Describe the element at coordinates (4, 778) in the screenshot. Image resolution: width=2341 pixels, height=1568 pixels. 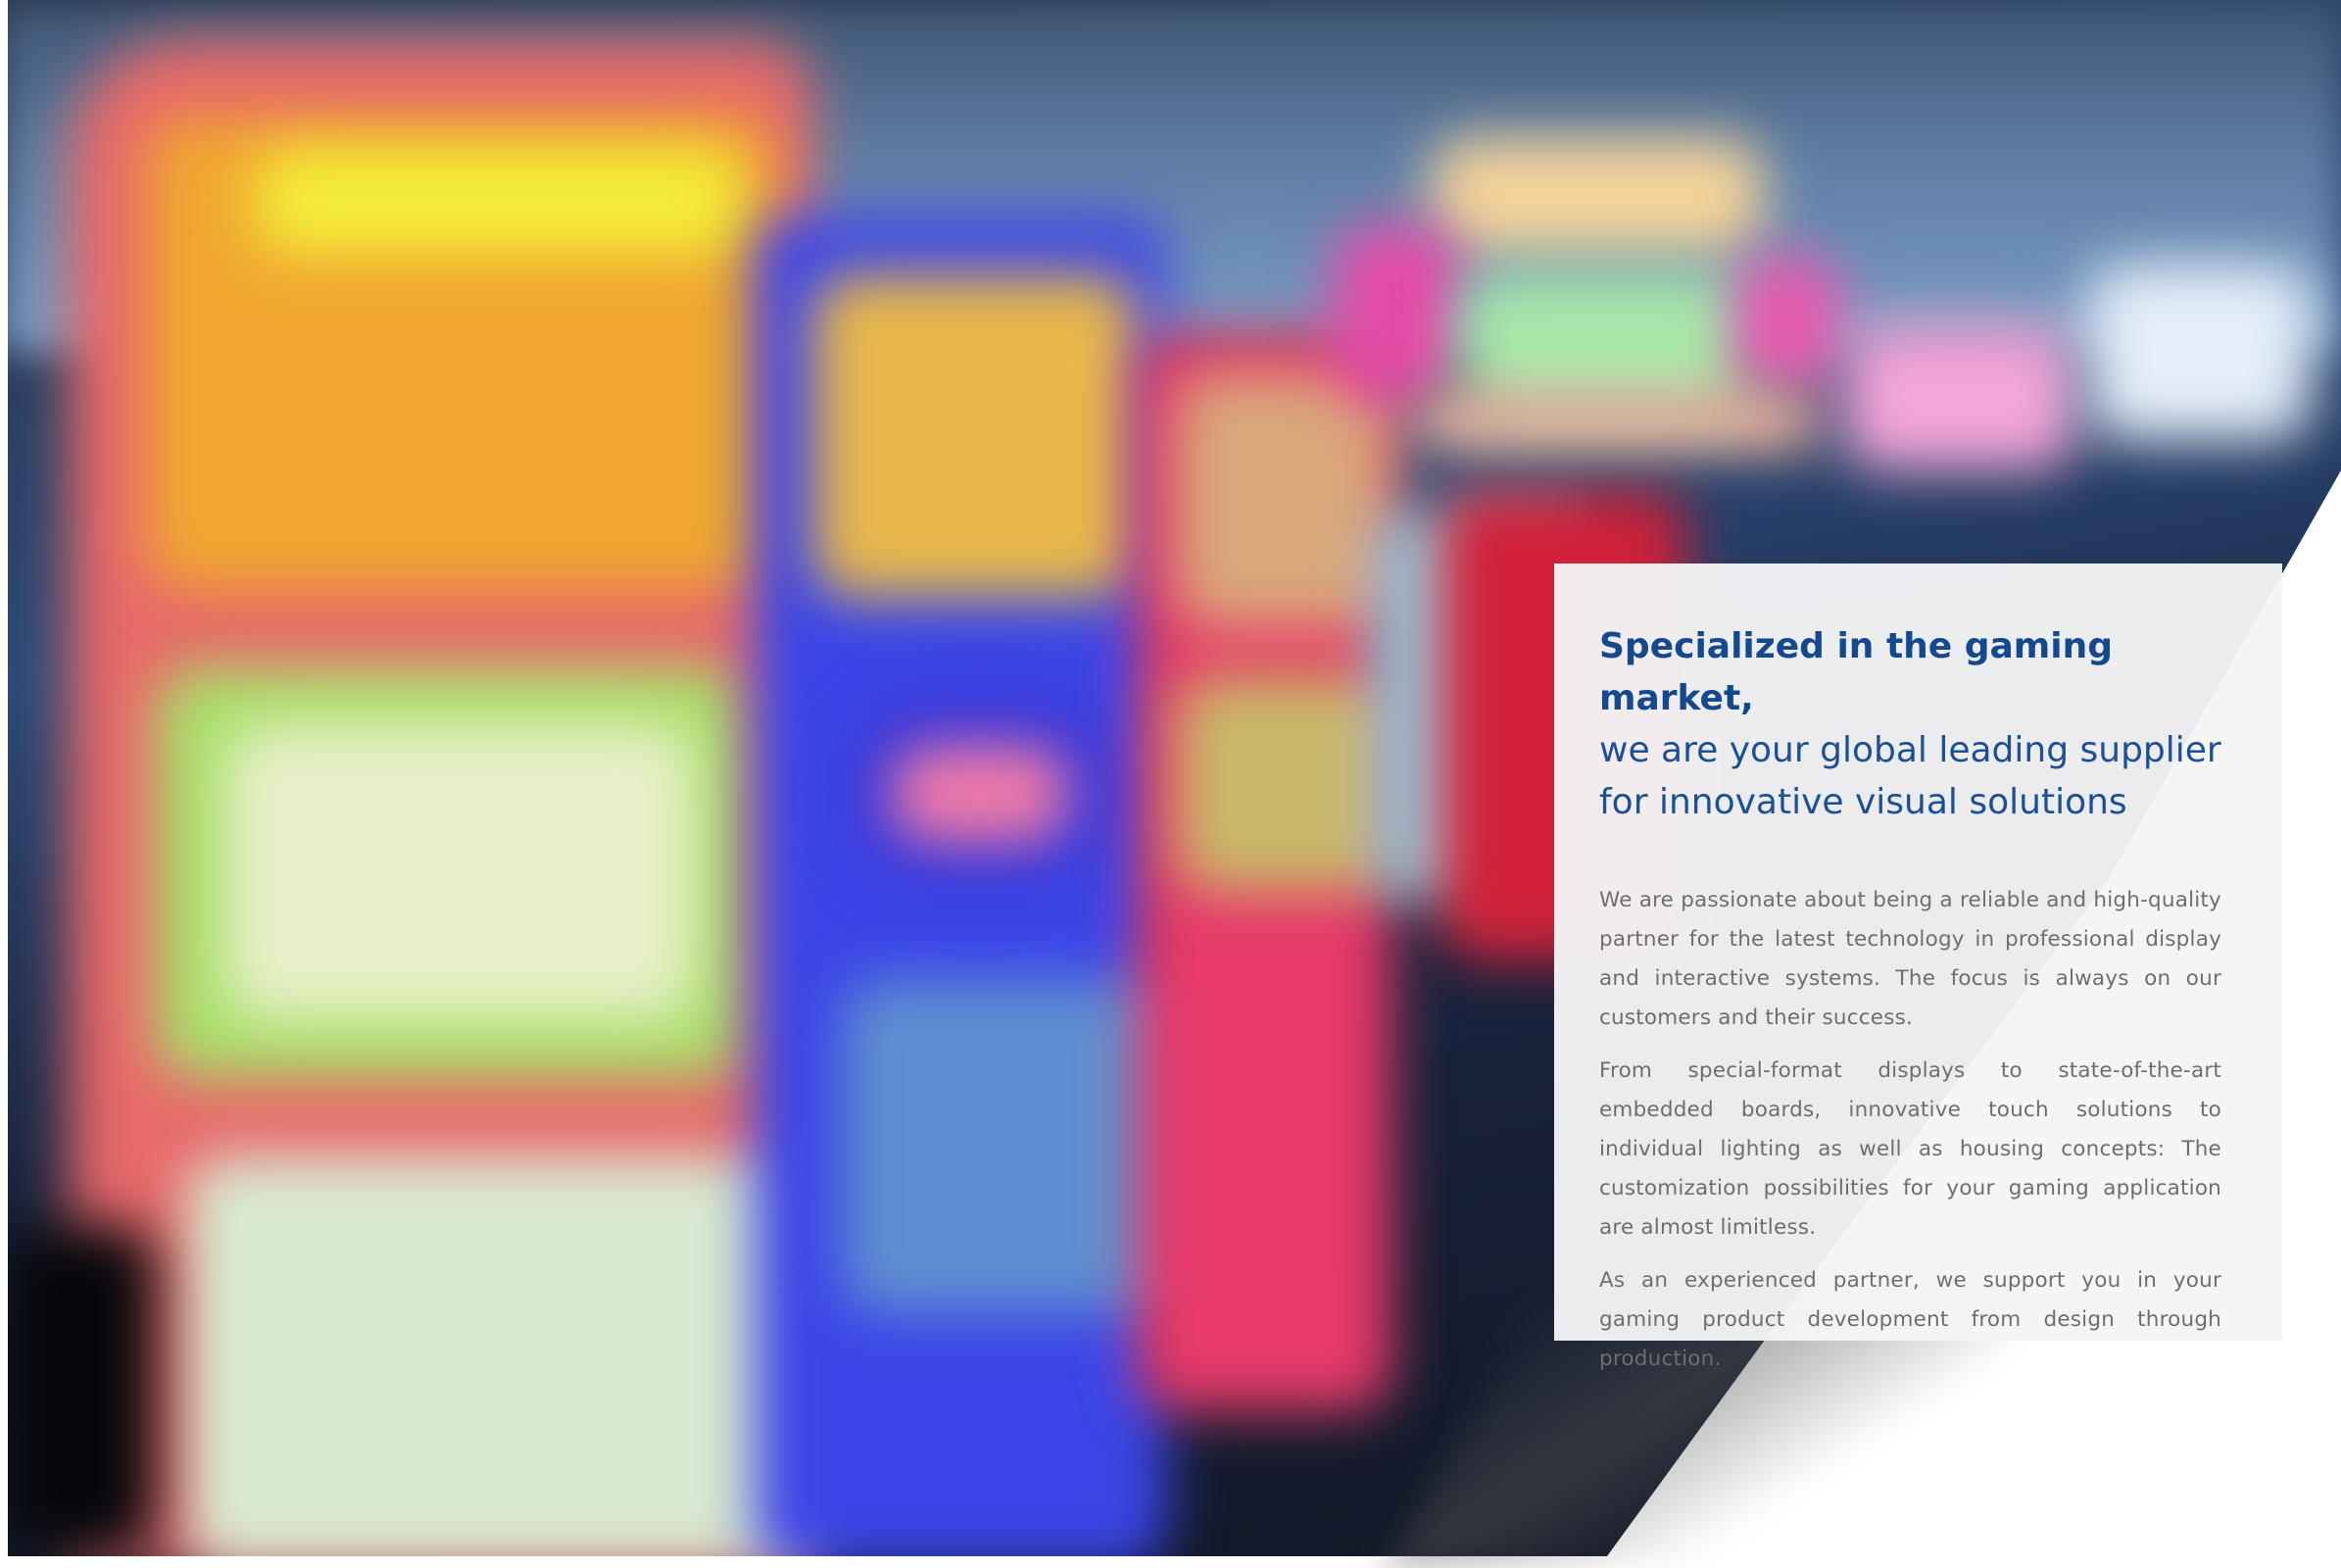
I see `page-left-margin` at that location.